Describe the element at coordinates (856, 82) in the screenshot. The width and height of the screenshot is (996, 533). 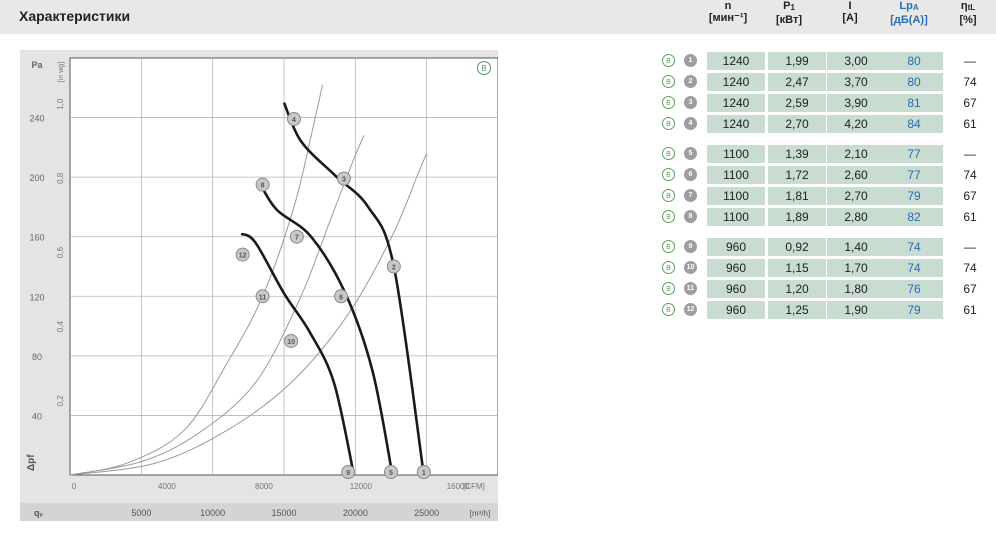
I see `cell-i: 3,70` at that location.